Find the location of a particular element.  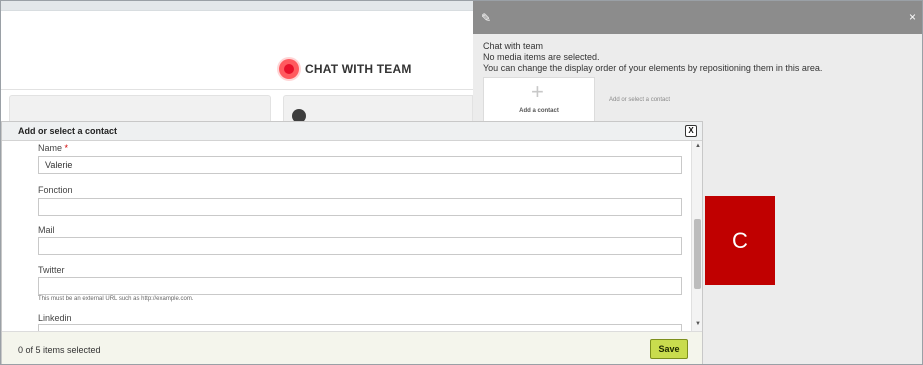

no-media-message: No media items are selected. is located at coordinates (541, 57).